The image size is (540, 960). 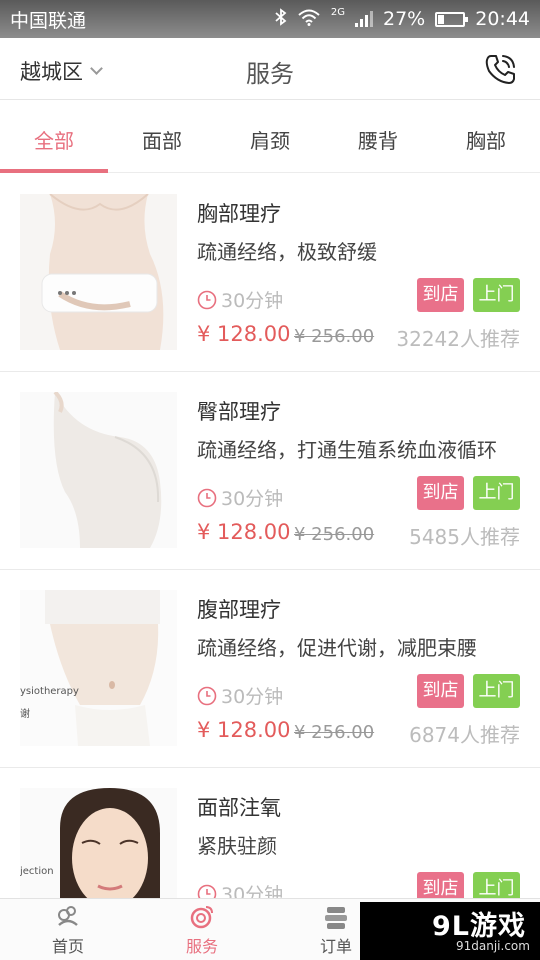 What do you see at coordinates (162, 136) in the screenshot?
I see `tab-face: 面部` at bounding box center [162, 136].